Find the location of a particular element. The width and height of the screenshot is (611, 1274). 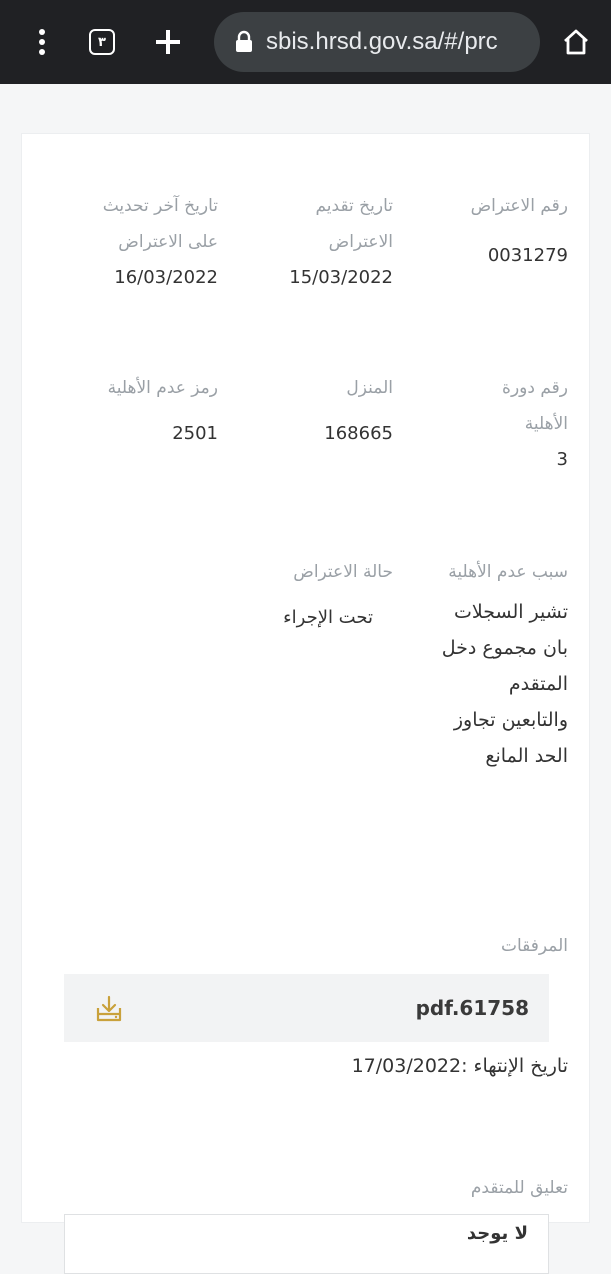

objection-number-label: رقم الاعتراض is located at coordinates (519, 206).